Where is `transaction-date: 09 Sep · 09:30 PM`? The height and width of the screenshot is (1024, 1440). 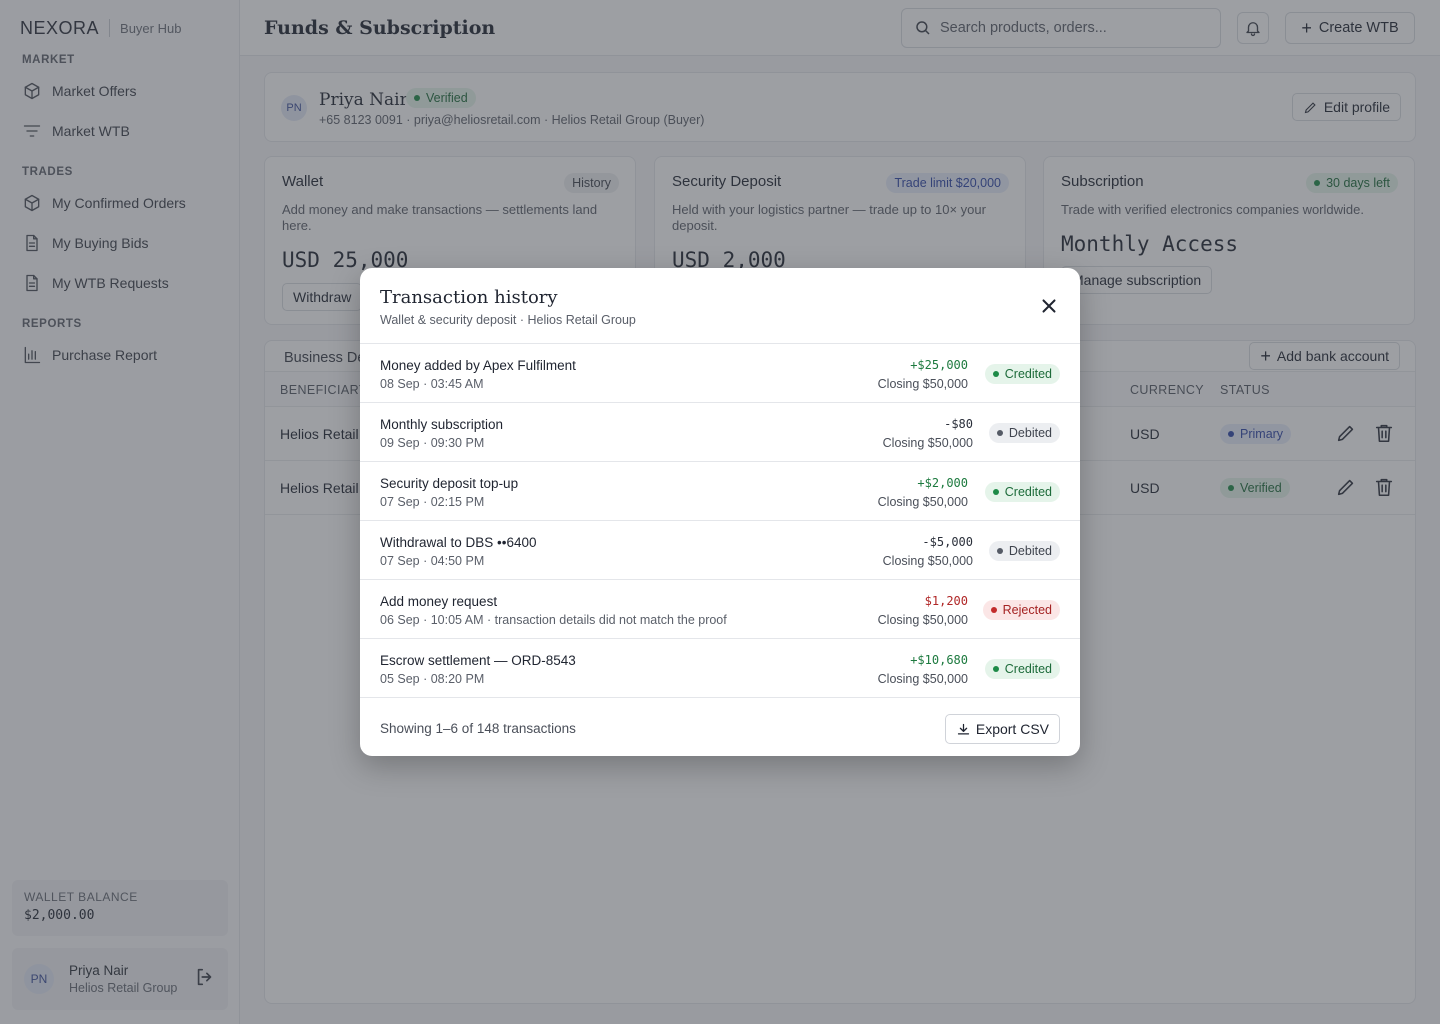 transaction-date: 09 Sep · 09:30 PM is located at coordinates (432, 443).